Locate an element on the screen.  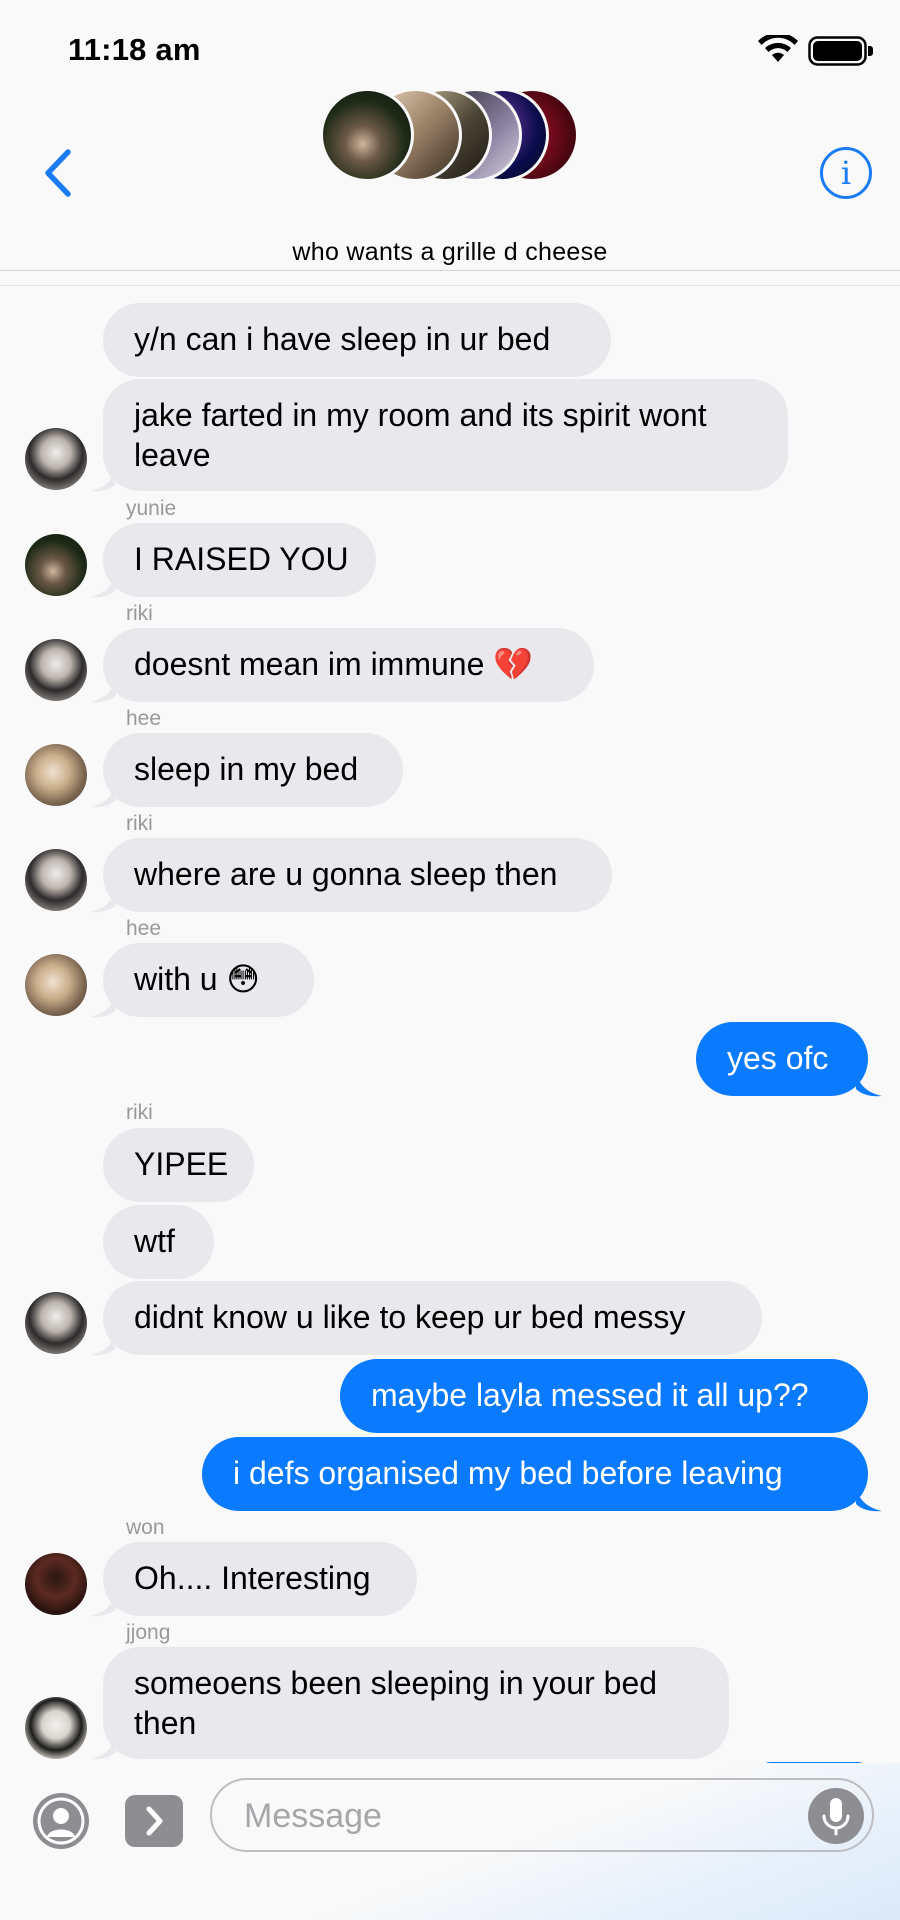
microphone-icon is located at coordinates (836, 1817).